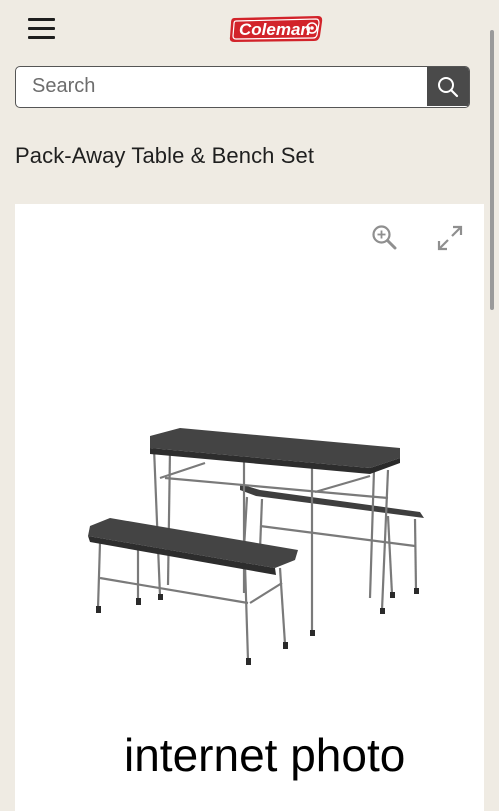 The width and height of the screenshot is (499, 811). I want to click on search-bar, so click(242, 87).